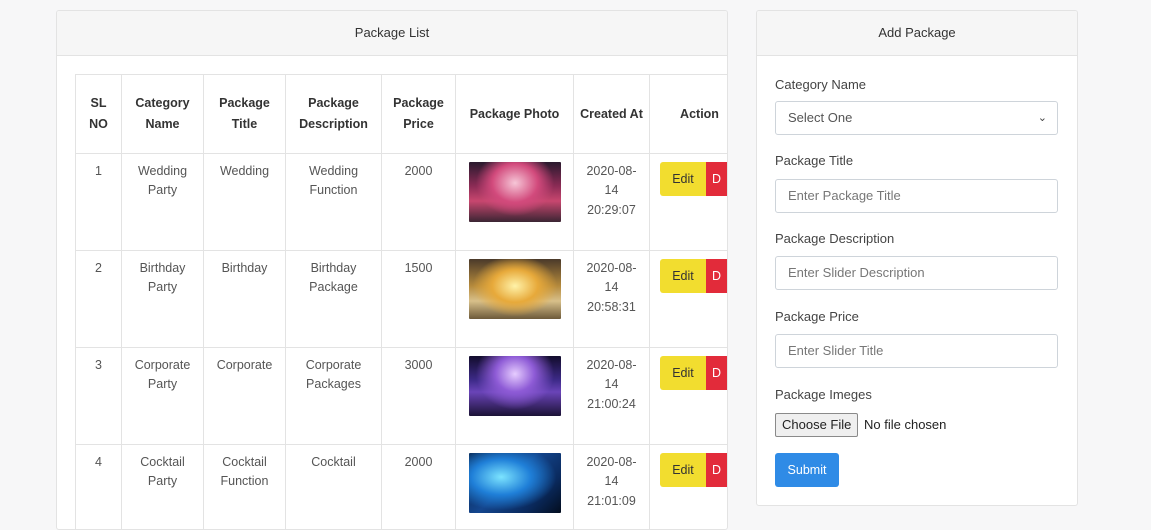 This screenshot has height=530, width=1151. I want to click on cocktail-lights-photo, so click(515, 483).